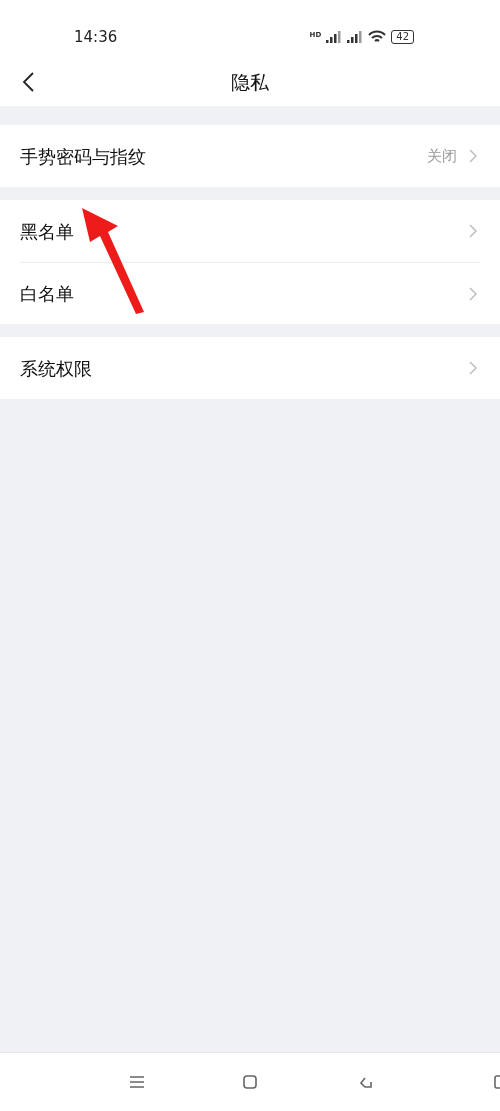  What do you see at coordinates (56, 368) in the screenshot?
I see `row-label: 系统权限` at bounding box center [56, 368].